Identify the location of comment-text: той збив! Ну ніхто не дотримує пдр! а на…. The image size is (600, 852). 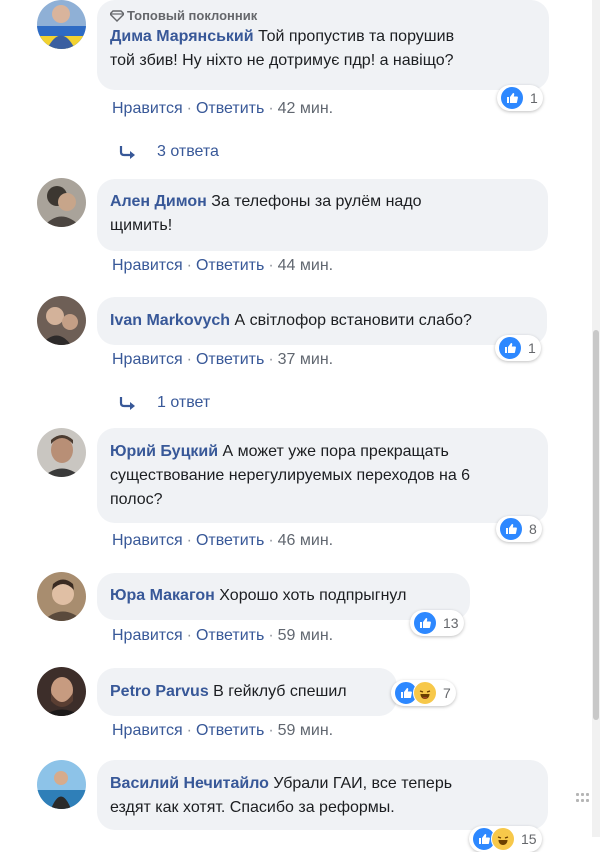
(282, 60).